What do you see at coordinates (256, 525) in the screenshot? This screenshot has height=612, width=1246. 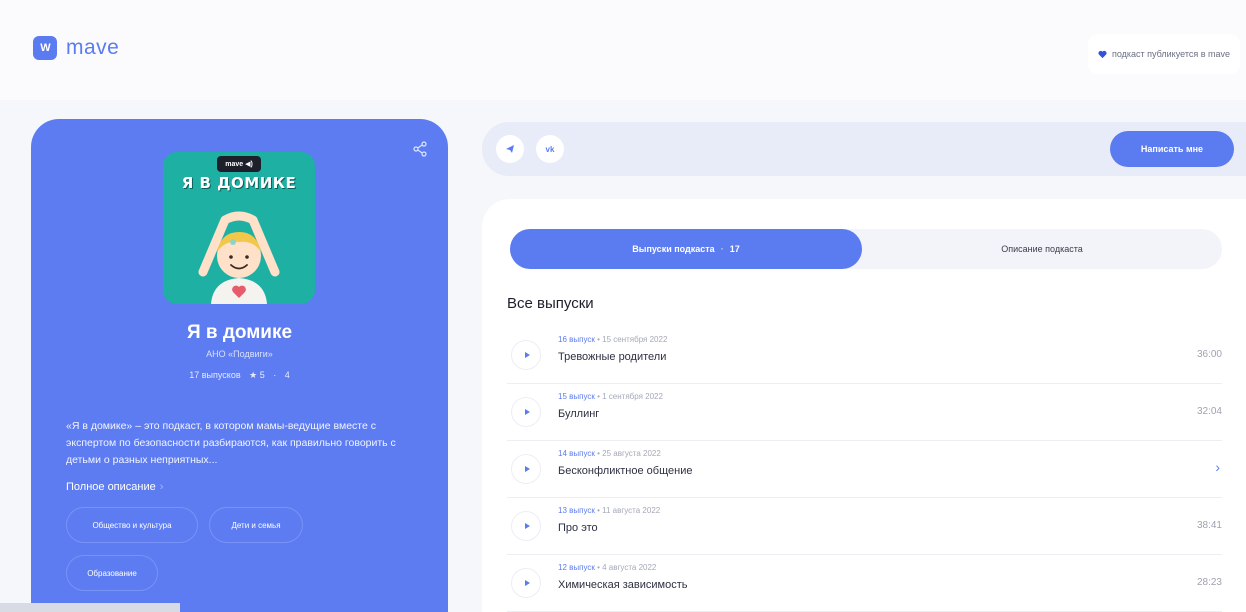 I see `tag-kids-family: Дети и семья` at bounding box center [256, 525].